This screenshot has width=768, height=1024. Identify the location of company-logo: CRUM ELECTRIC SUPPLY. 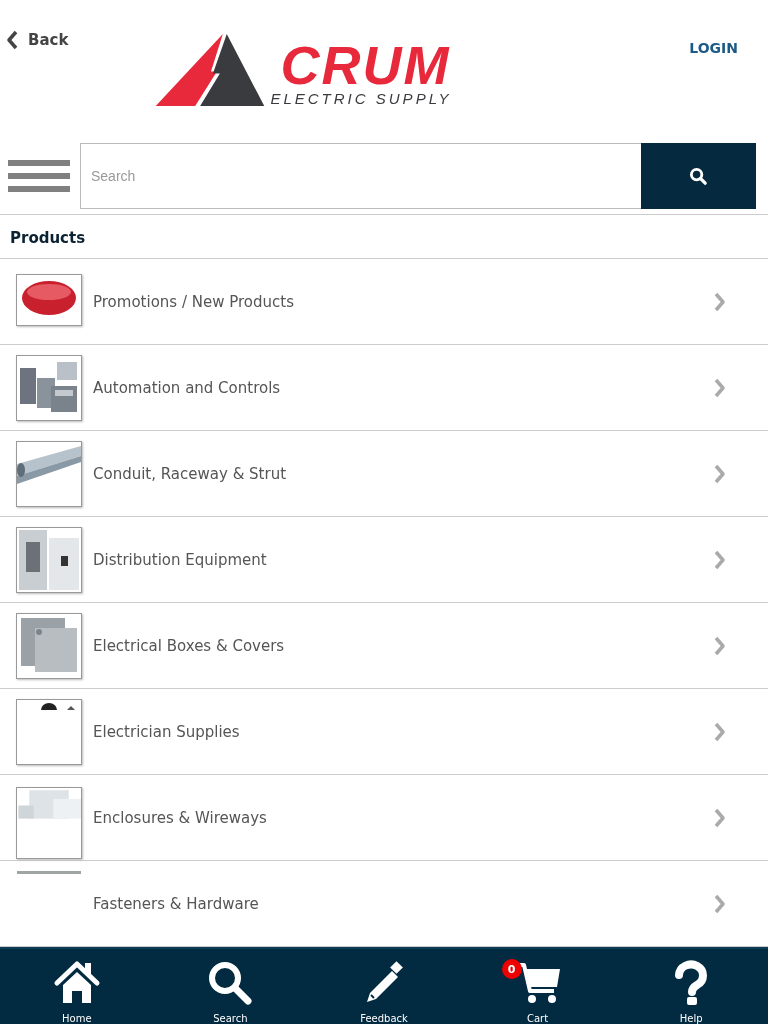
(303, 71).